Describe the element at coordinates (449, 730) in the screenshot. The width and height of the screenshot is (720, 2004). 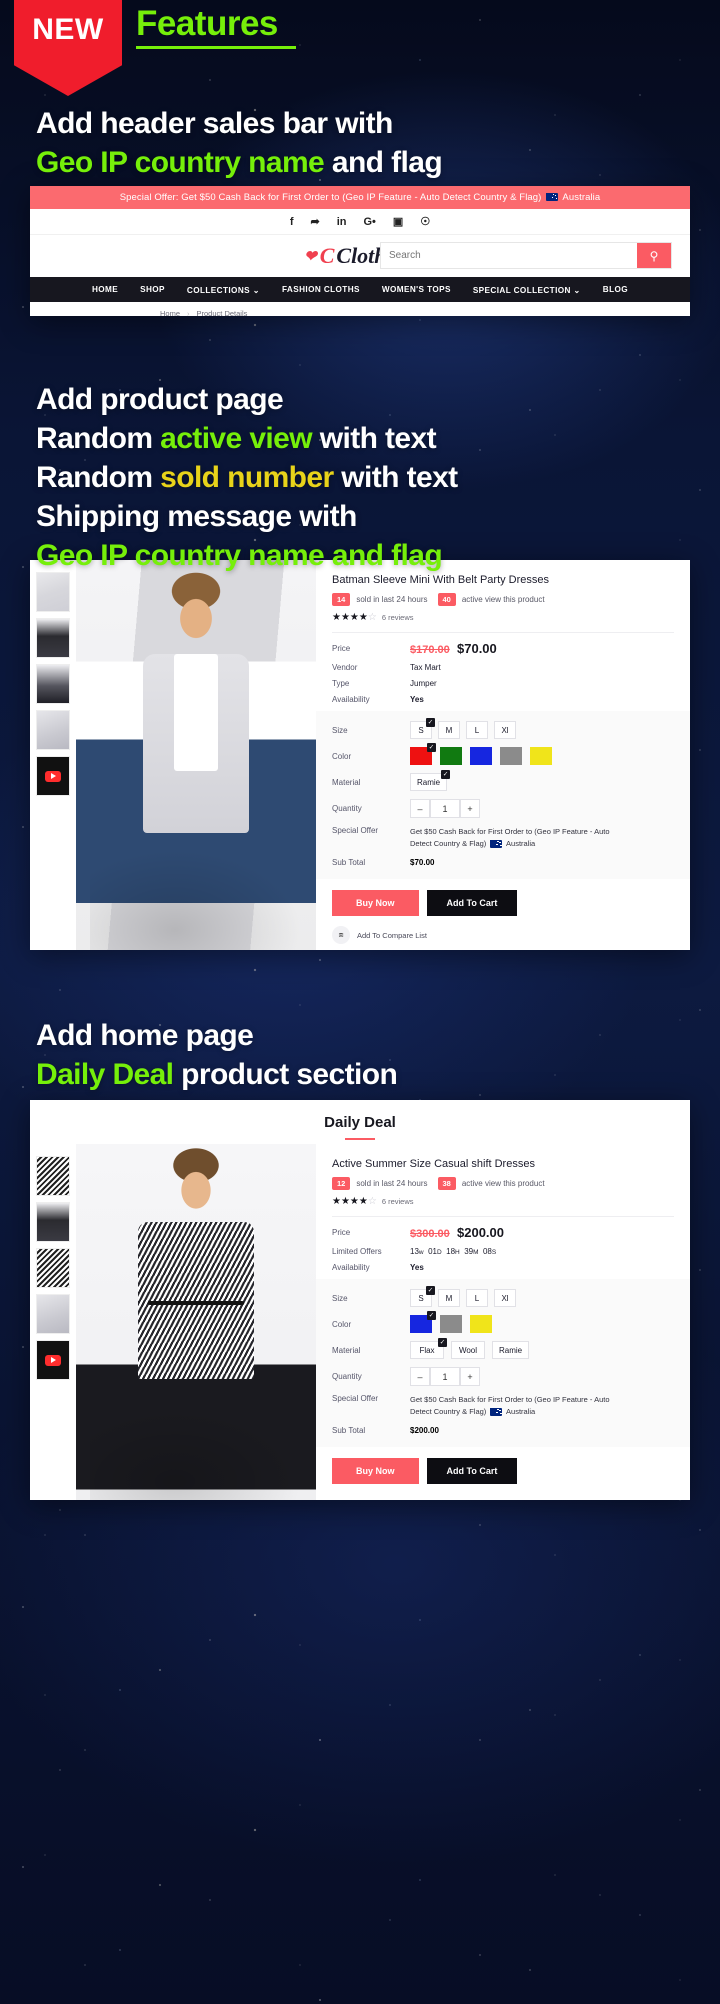
I see `size-option-m: M` at that location.